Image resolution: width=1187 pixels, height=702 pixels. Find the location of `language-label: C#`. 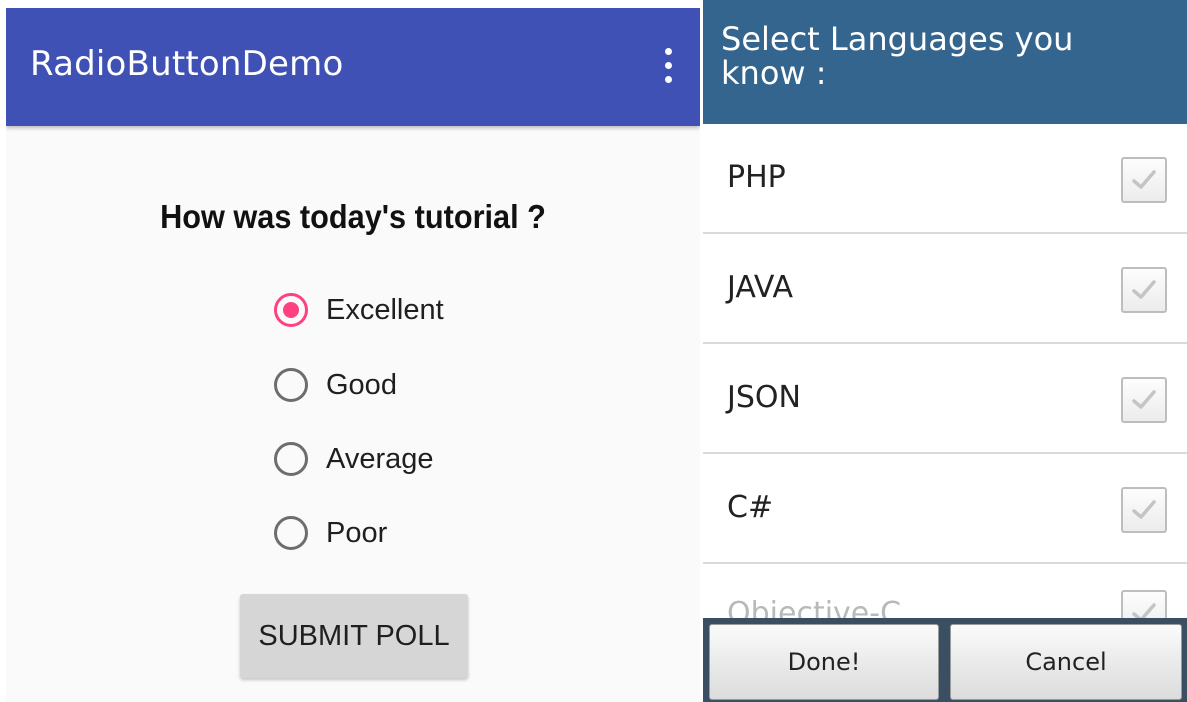

language-label: C# is located at coordinates (750, 507).